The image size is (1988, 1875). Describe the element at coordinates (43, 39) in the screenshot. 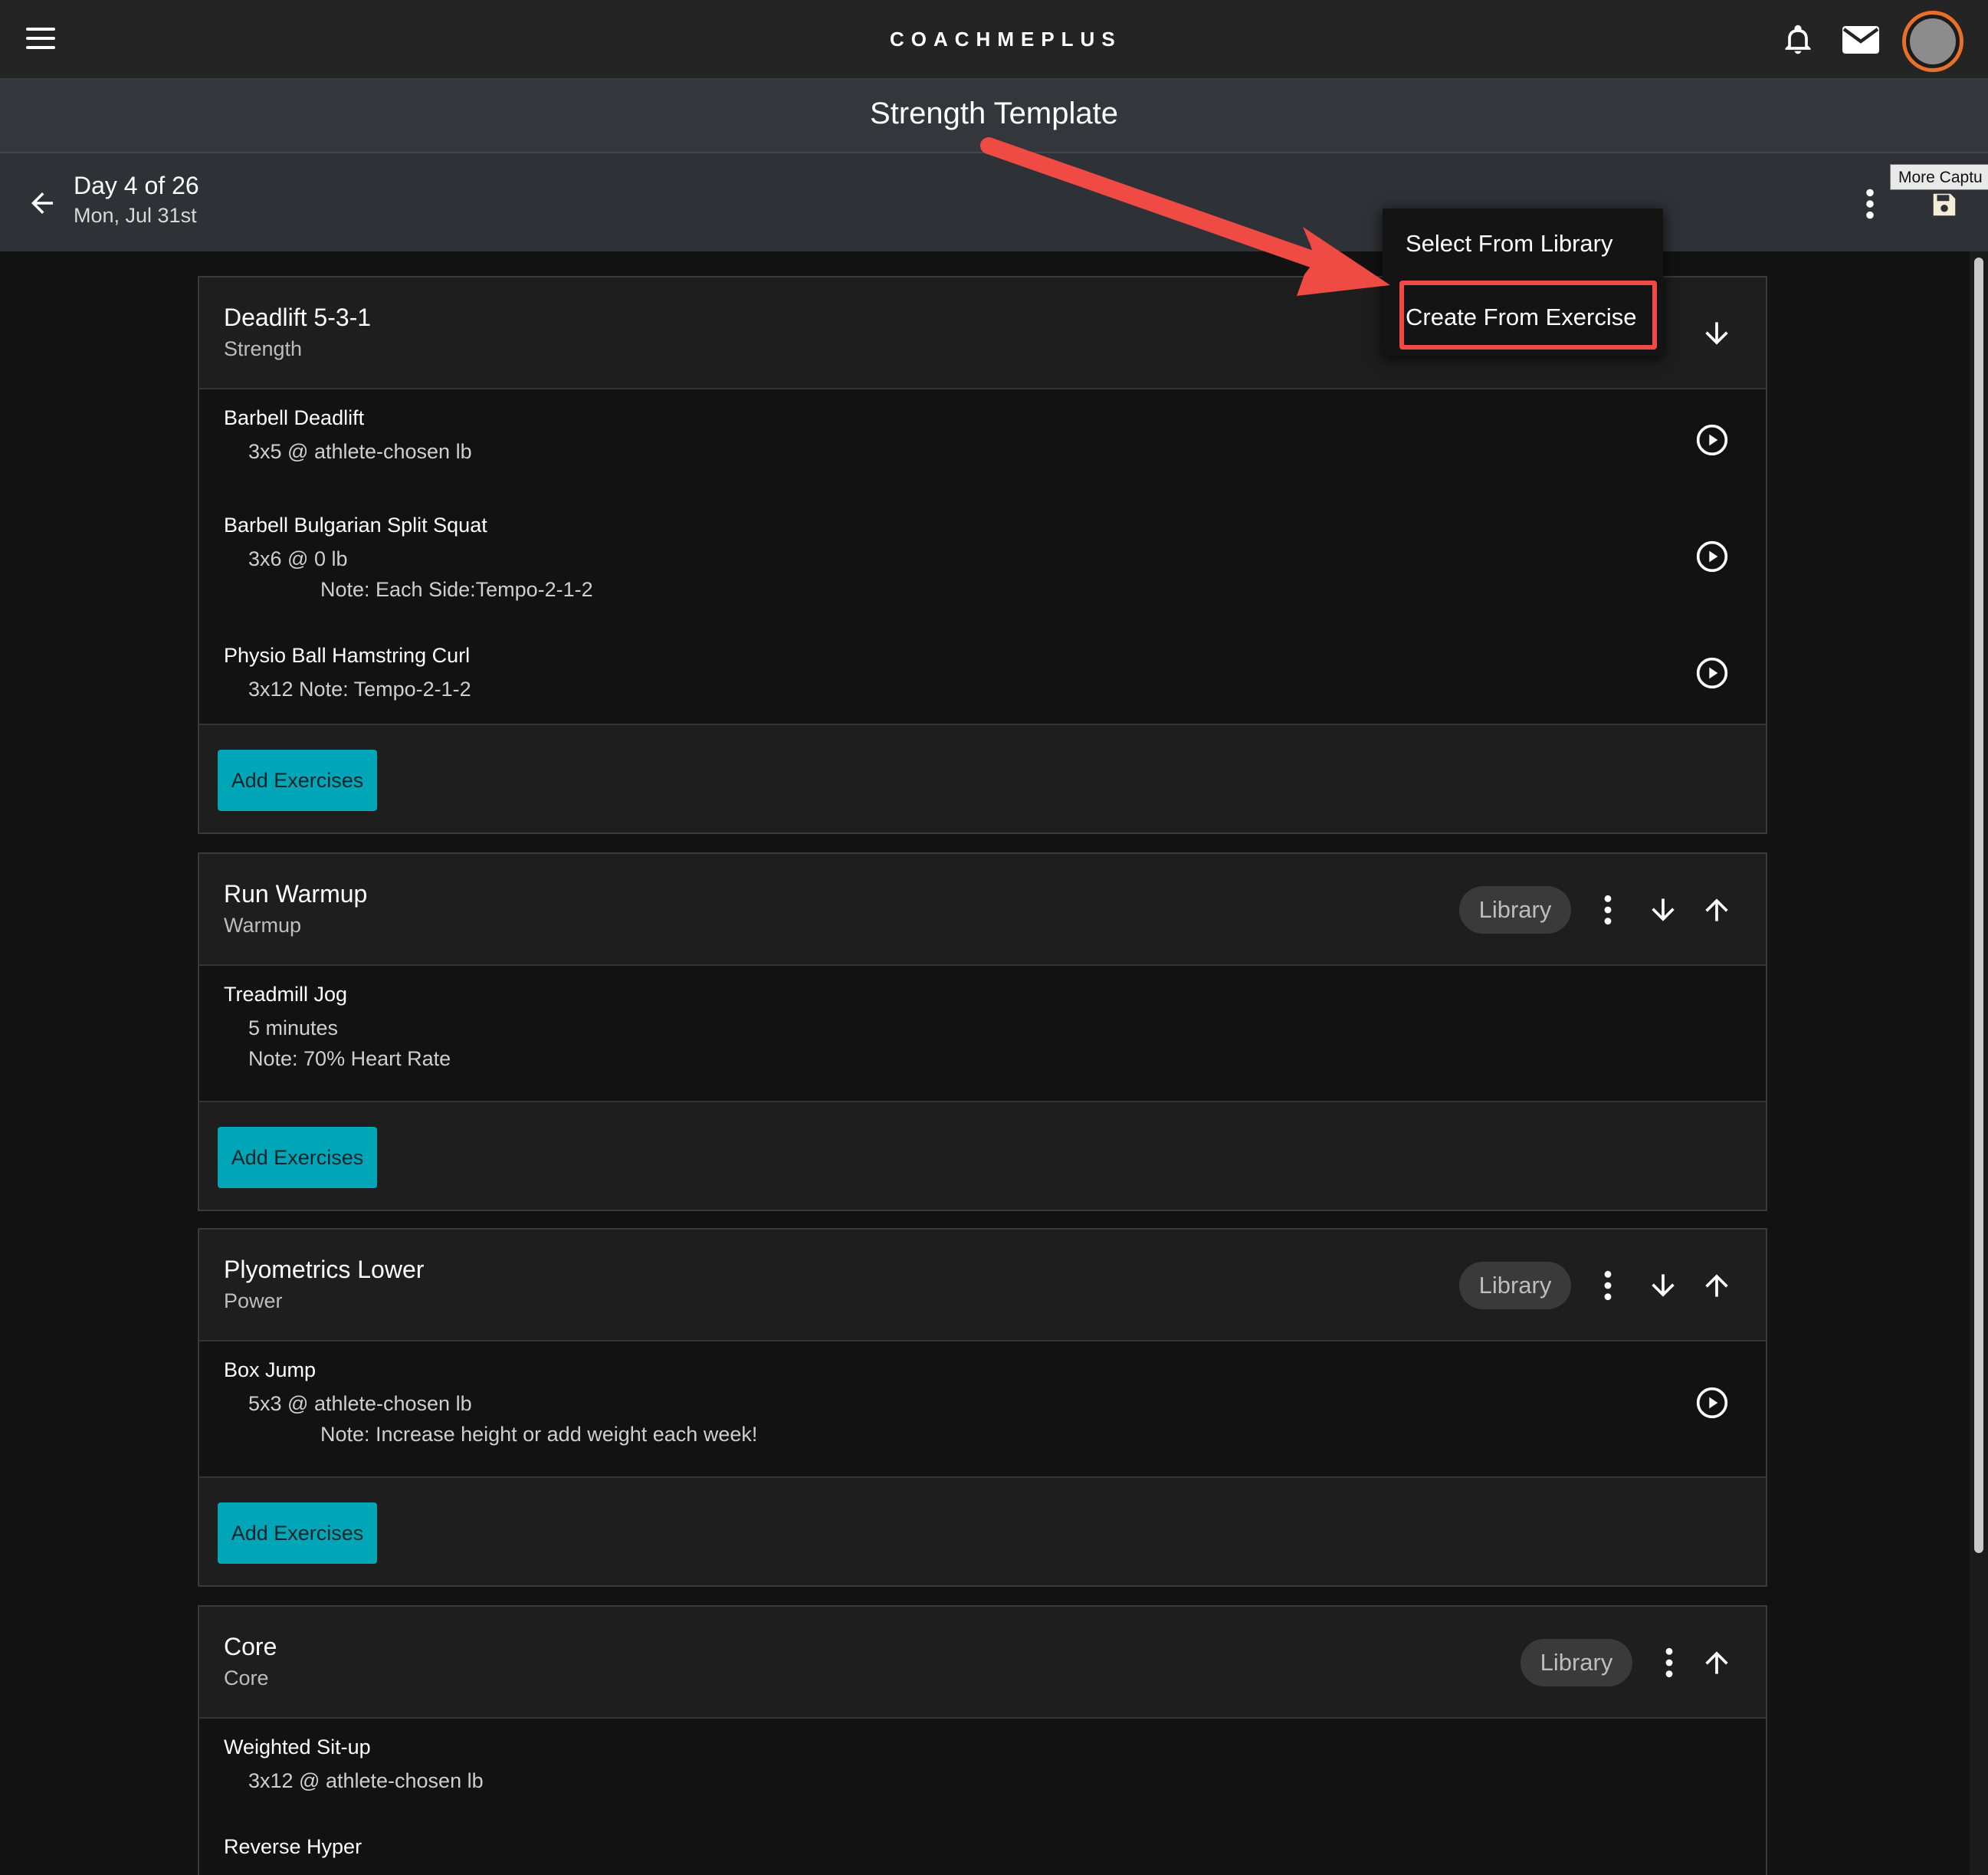

I see `hamburger-menu-icon` at that location.